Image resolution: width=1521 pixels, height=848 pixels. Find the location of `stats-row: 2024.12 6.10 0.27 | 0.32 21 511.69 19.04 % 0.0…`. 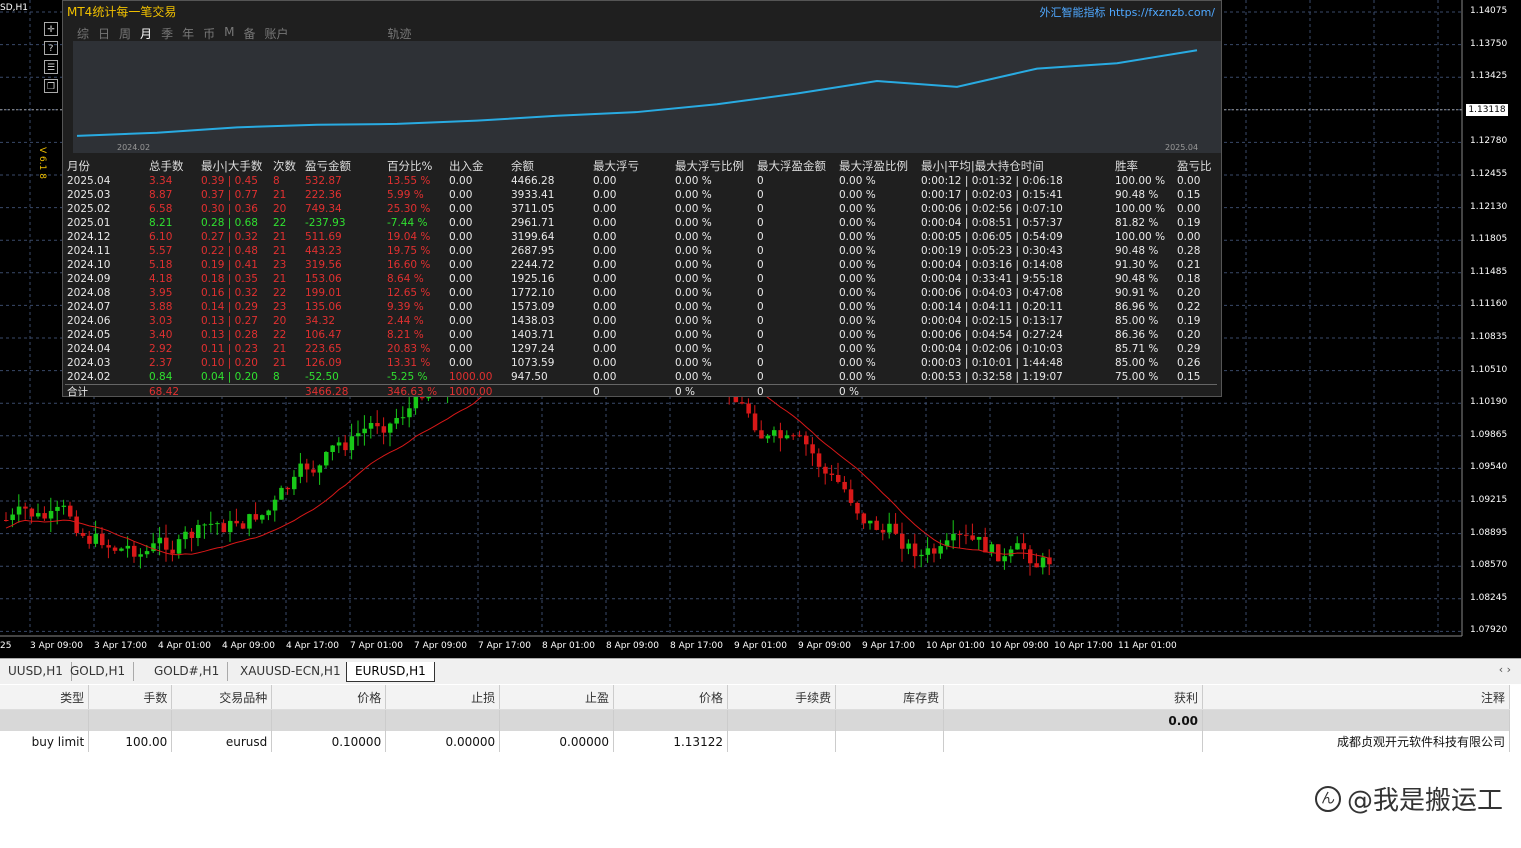

stats-row: 2024.12 6.10 0.27 | 0.32 21 511.69 19.04 % 0.0… is located at coordinates (641, 237).